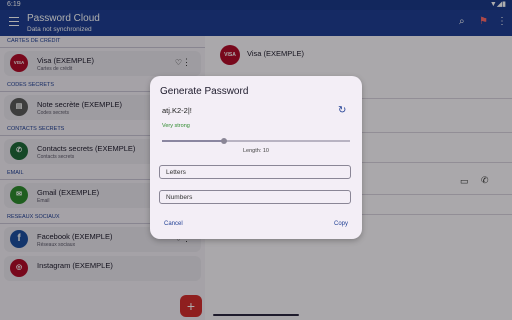 The width and height of the screenshot is (512, 320). What do you see at coordinates (342, 110) in the screenshot?
I see `refresh-icon: ↻` at bounding box center [342, 110].